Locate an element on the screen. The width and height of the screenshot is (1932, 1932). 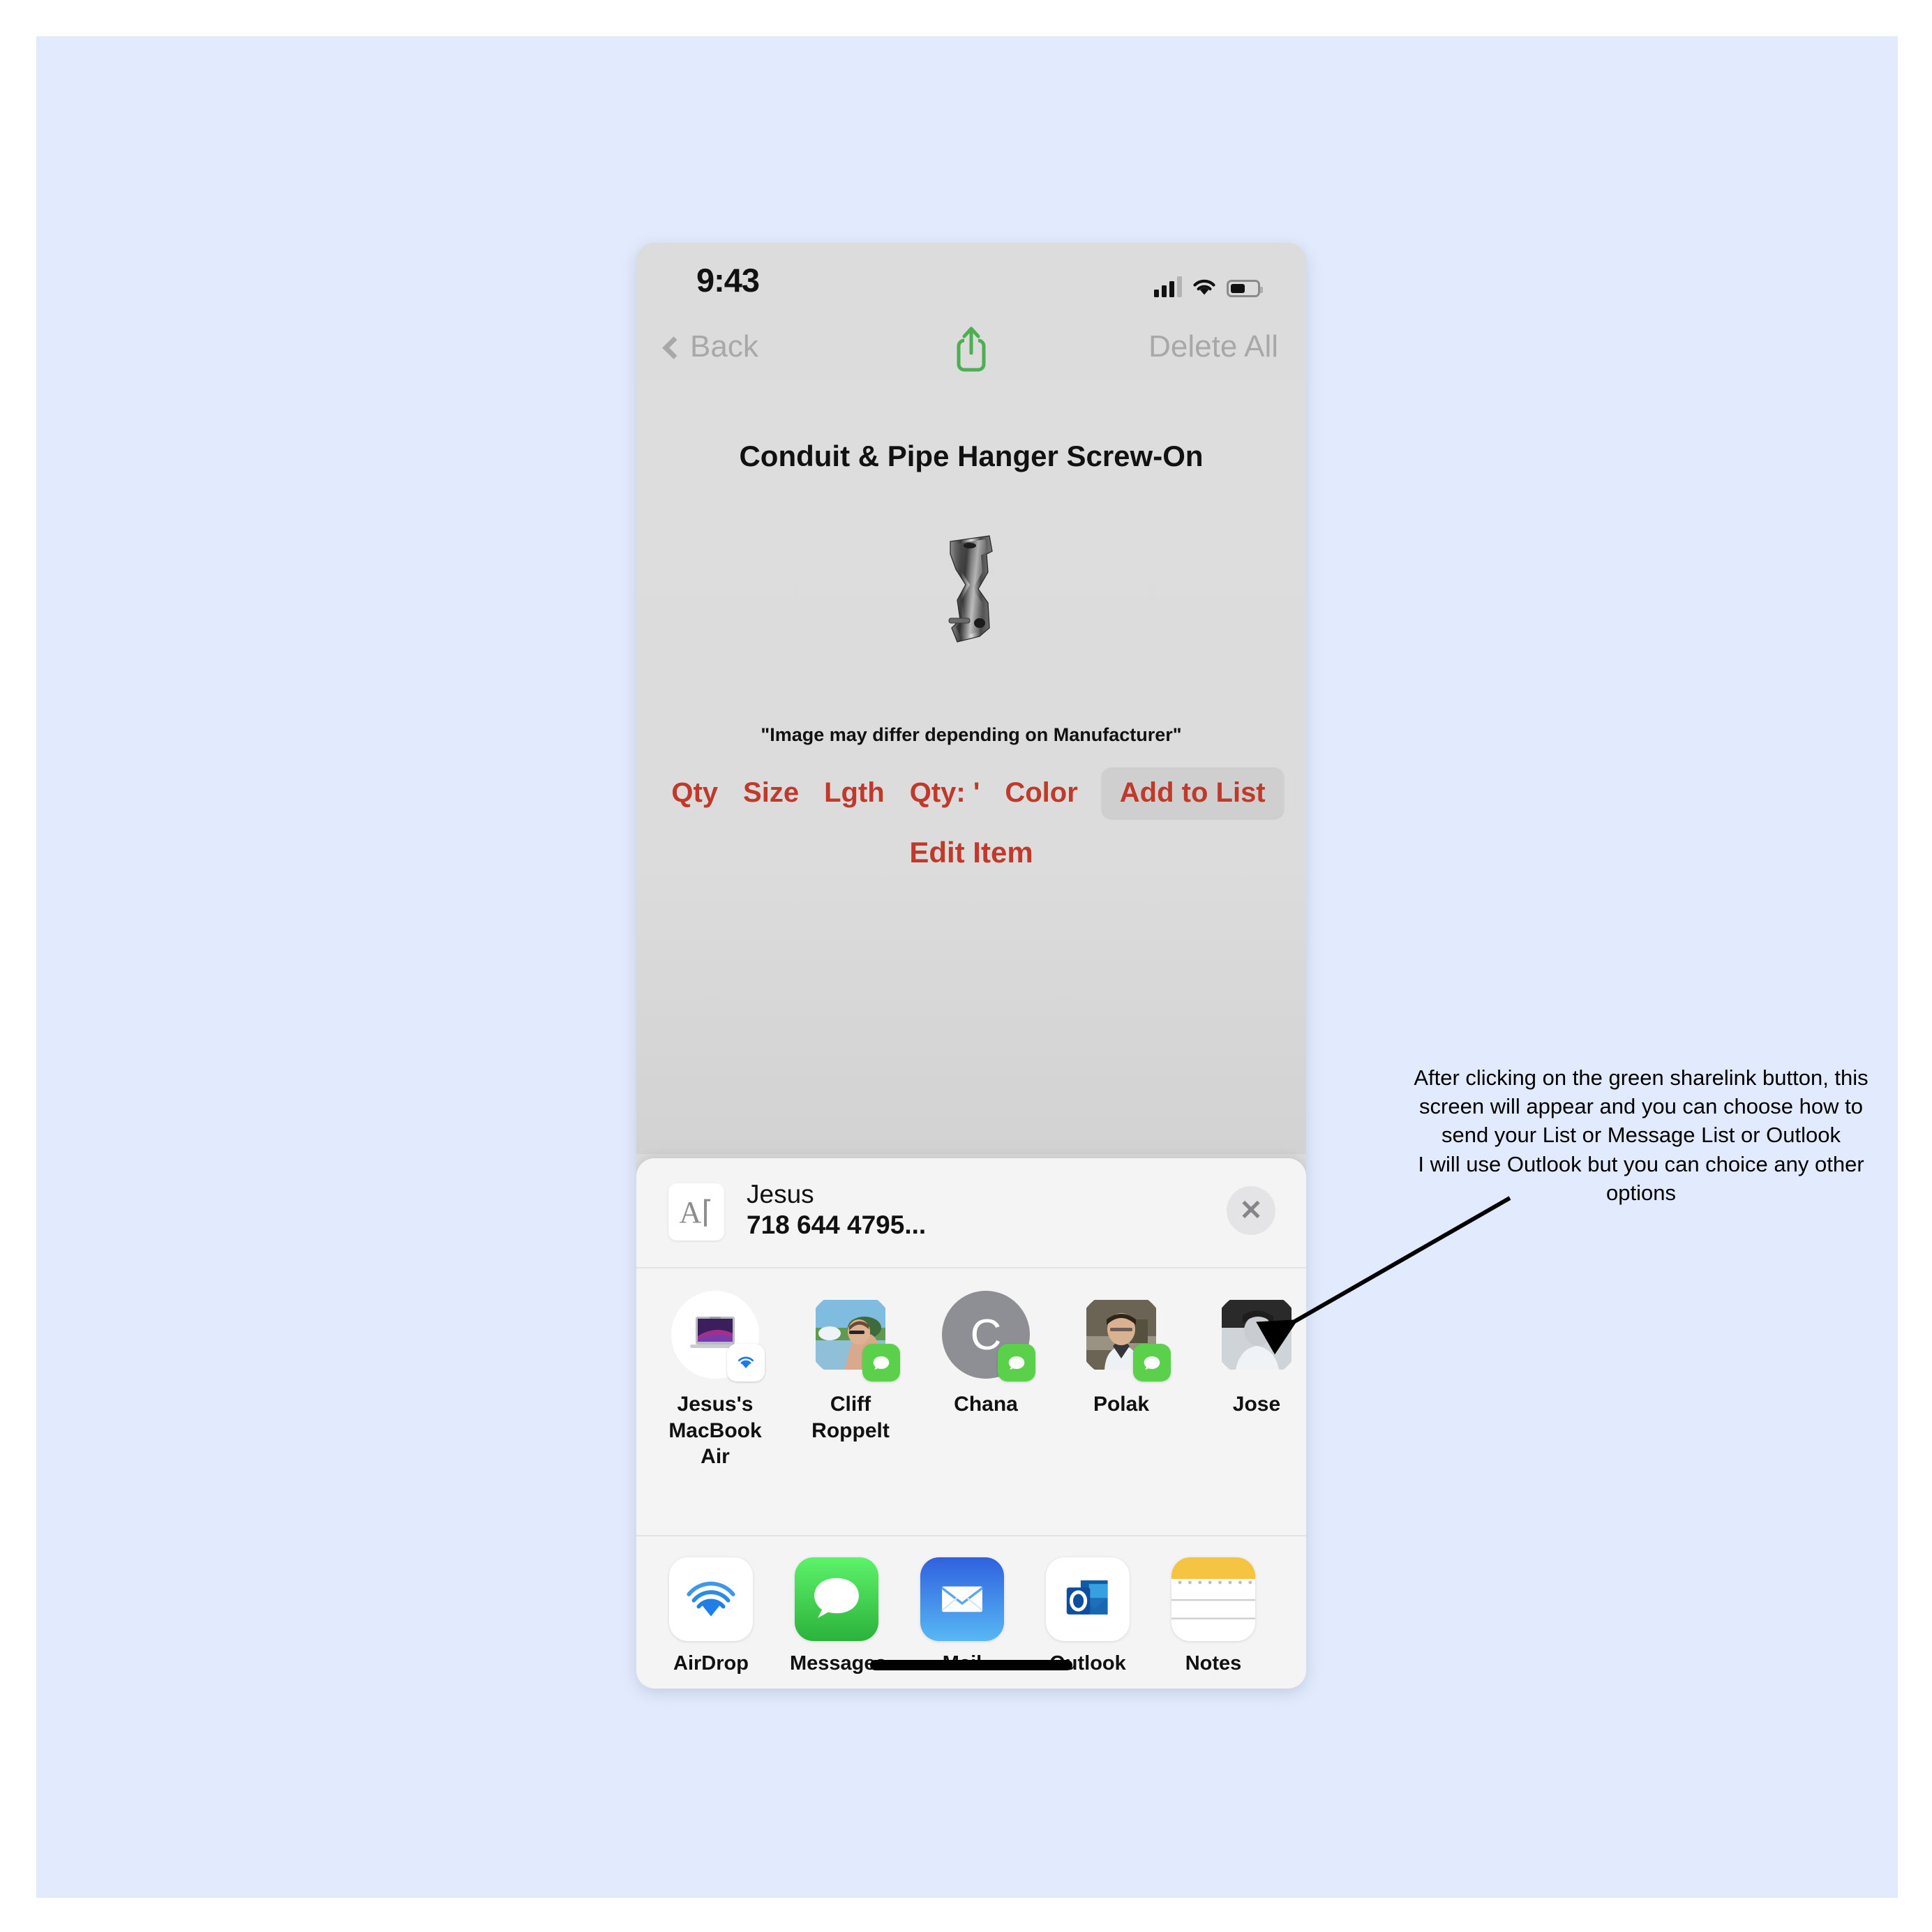
edit-item-button: Edit Item is located at coordinates (971, 852).